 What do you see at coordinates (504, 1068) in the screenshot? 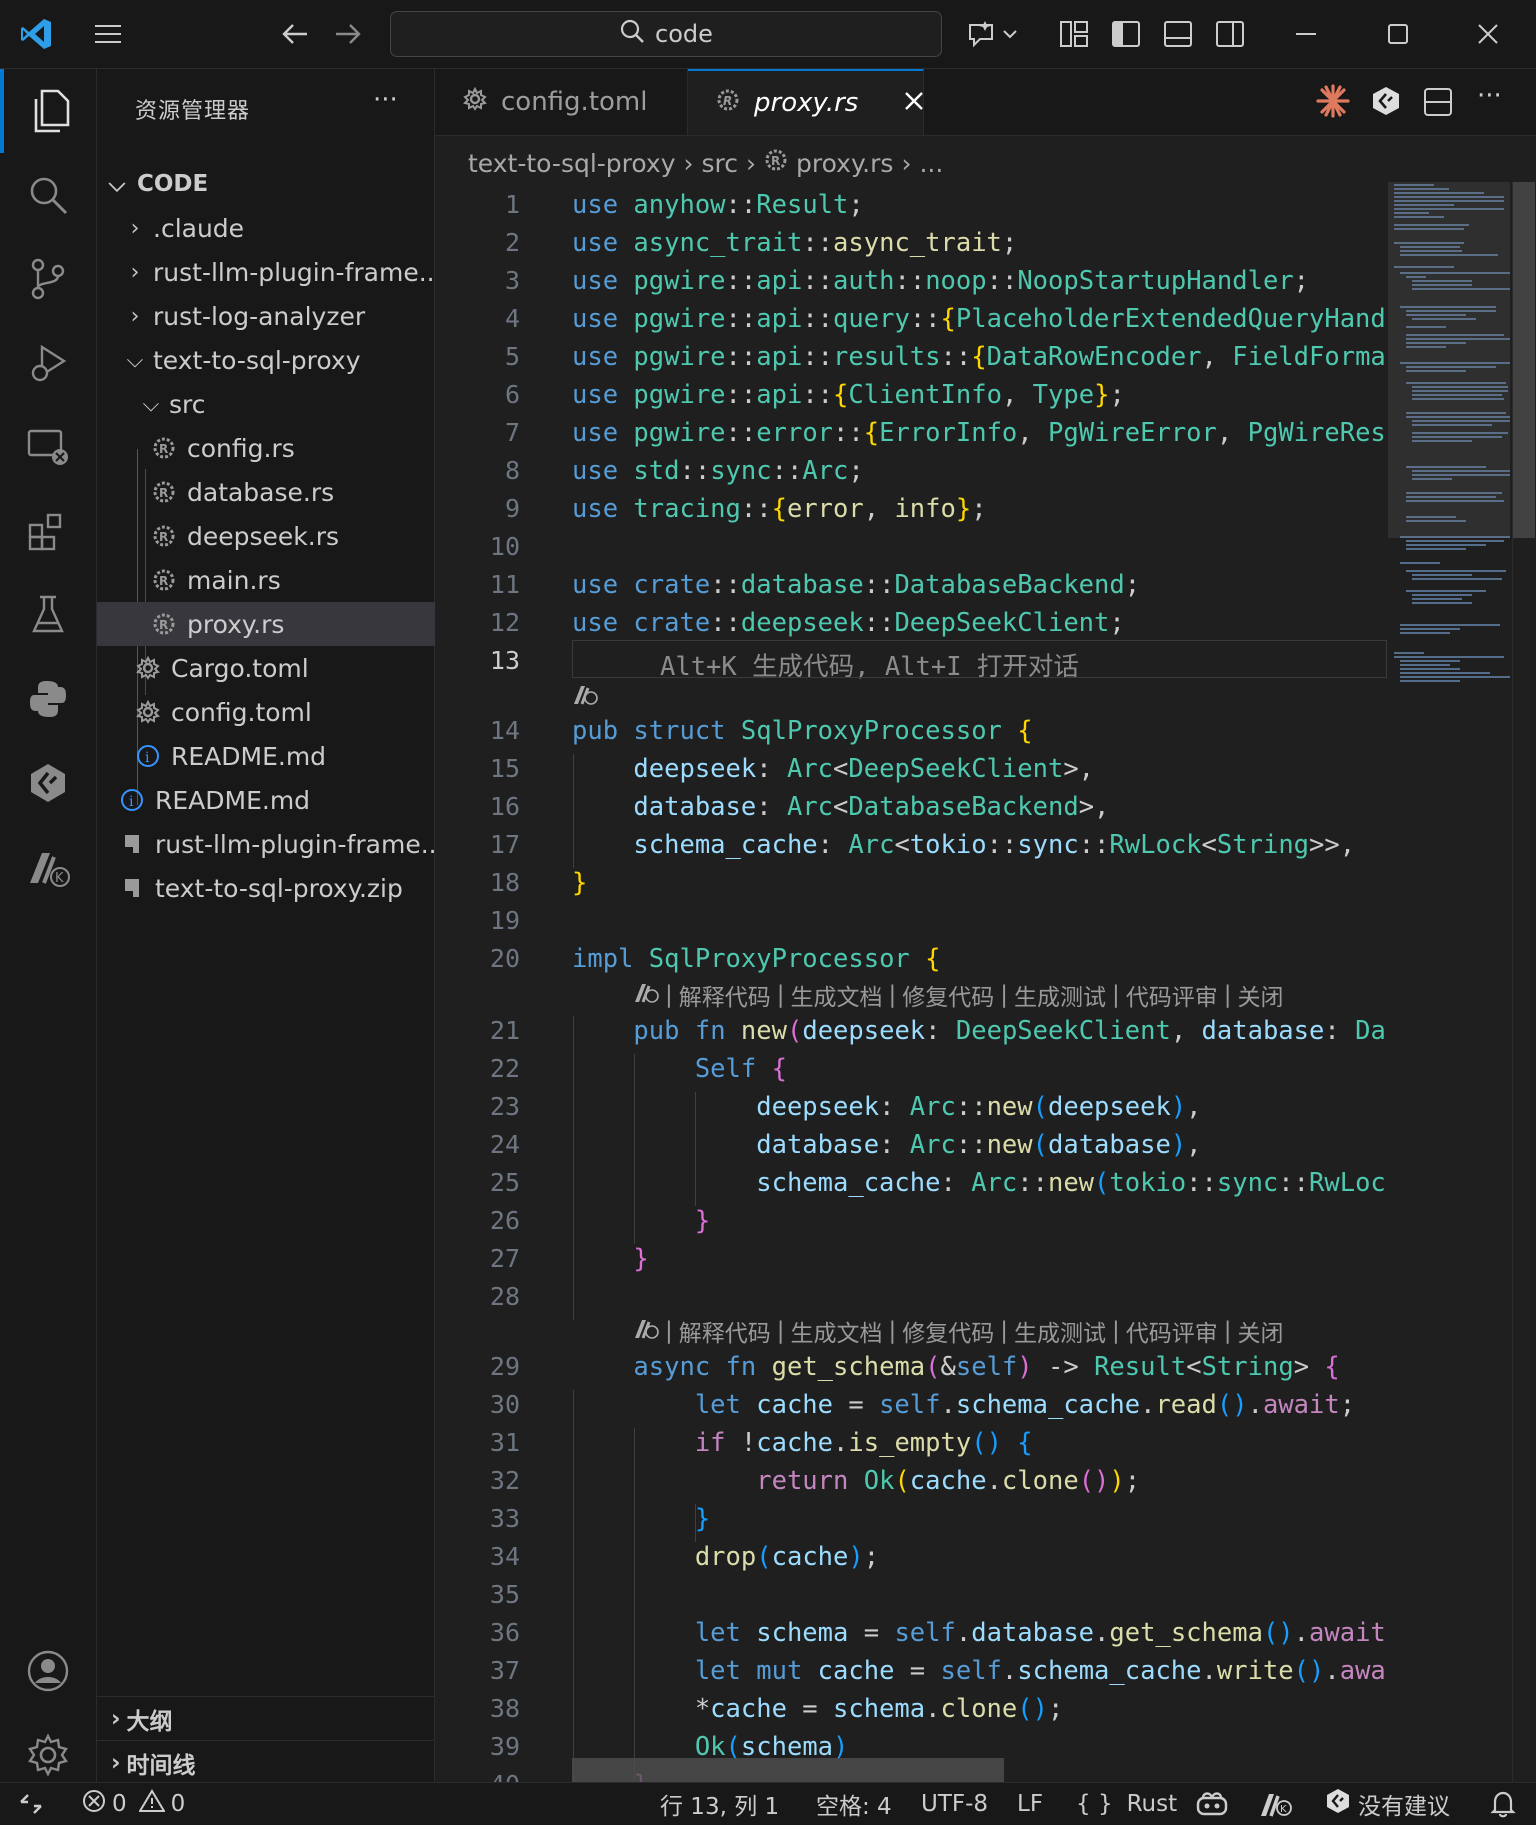
I see `line-number: 22` at bounding box center [504, 1068].